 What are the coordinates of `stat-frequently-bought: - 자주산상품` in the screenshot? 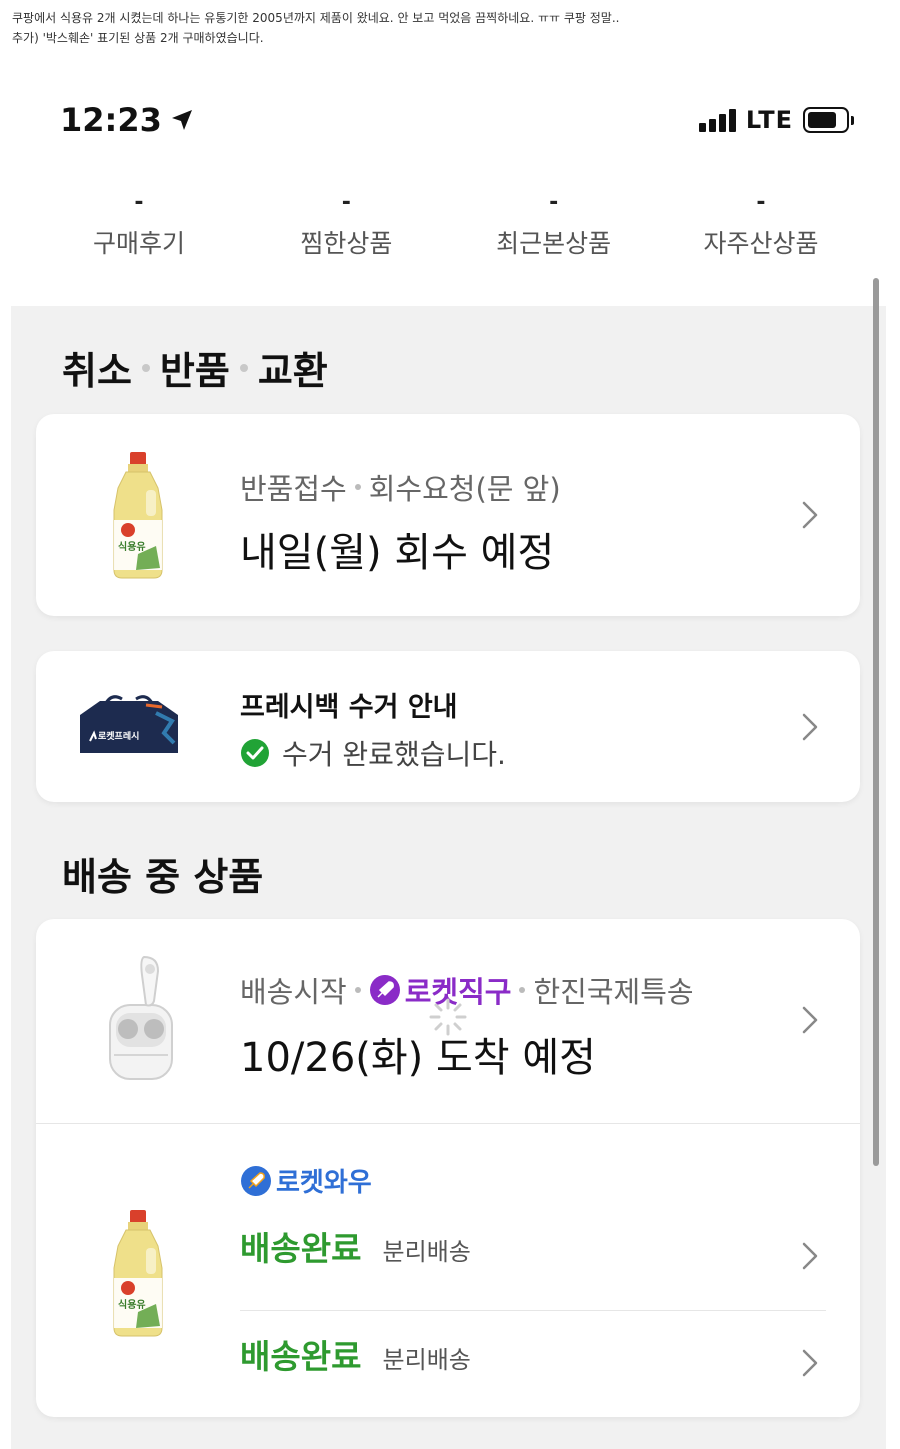 It's located at (761, 225).